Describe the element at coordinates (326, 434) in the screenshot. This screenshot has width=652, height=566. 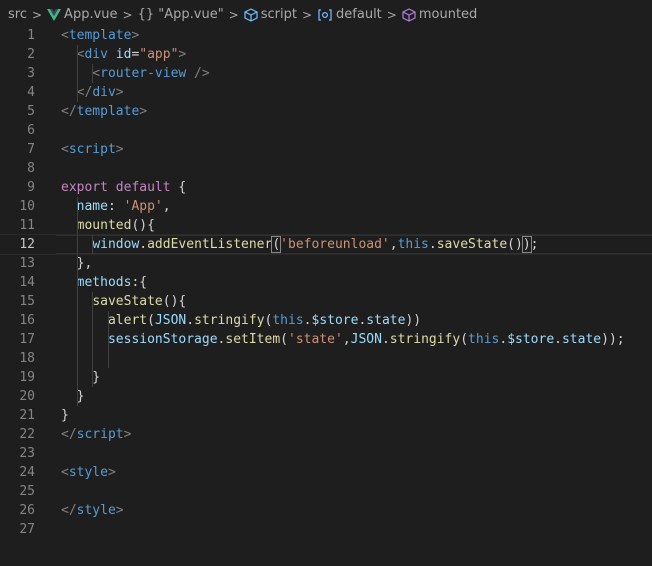
I see `code-line: 22 </script>` at that location.